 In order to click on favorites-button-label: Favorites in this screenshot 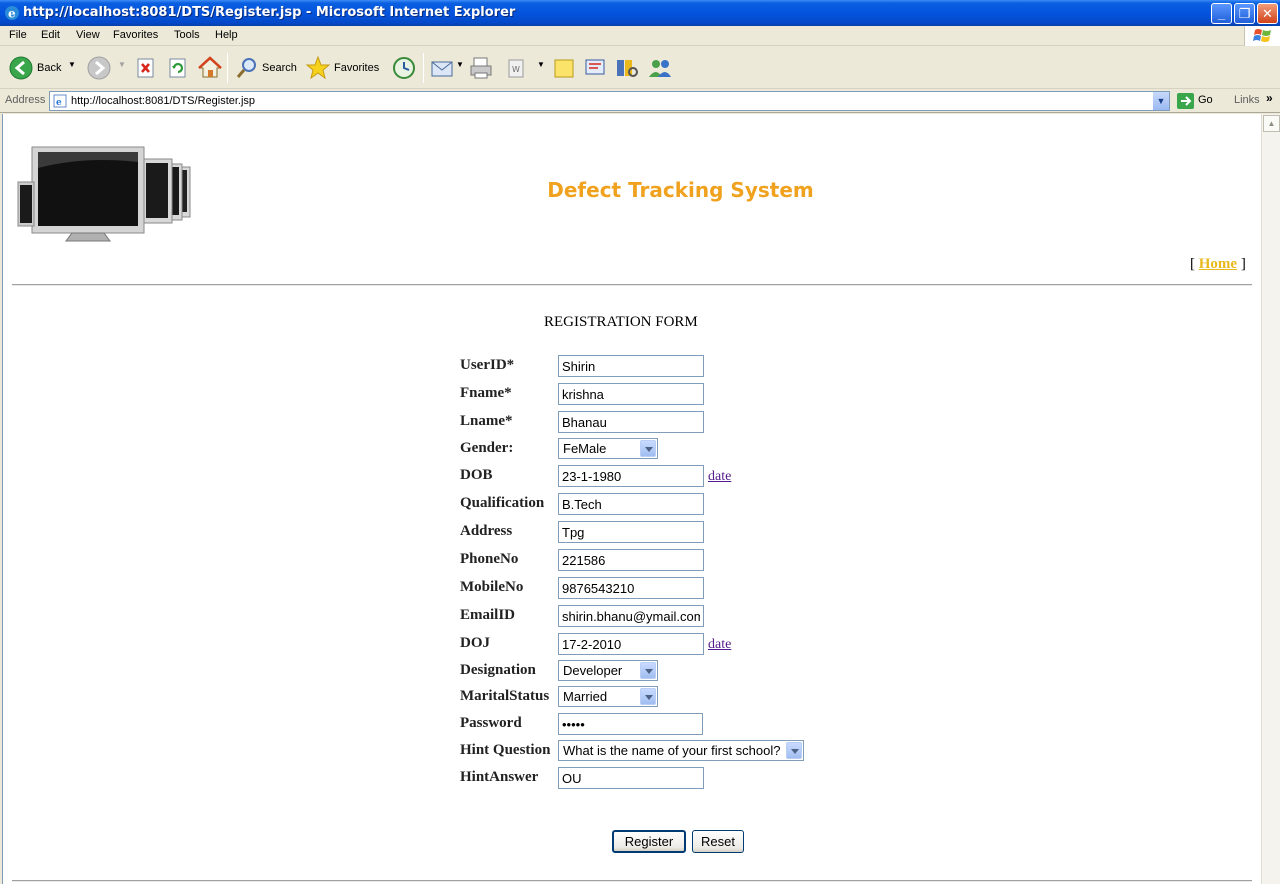, I will do `click(356, 68)`.